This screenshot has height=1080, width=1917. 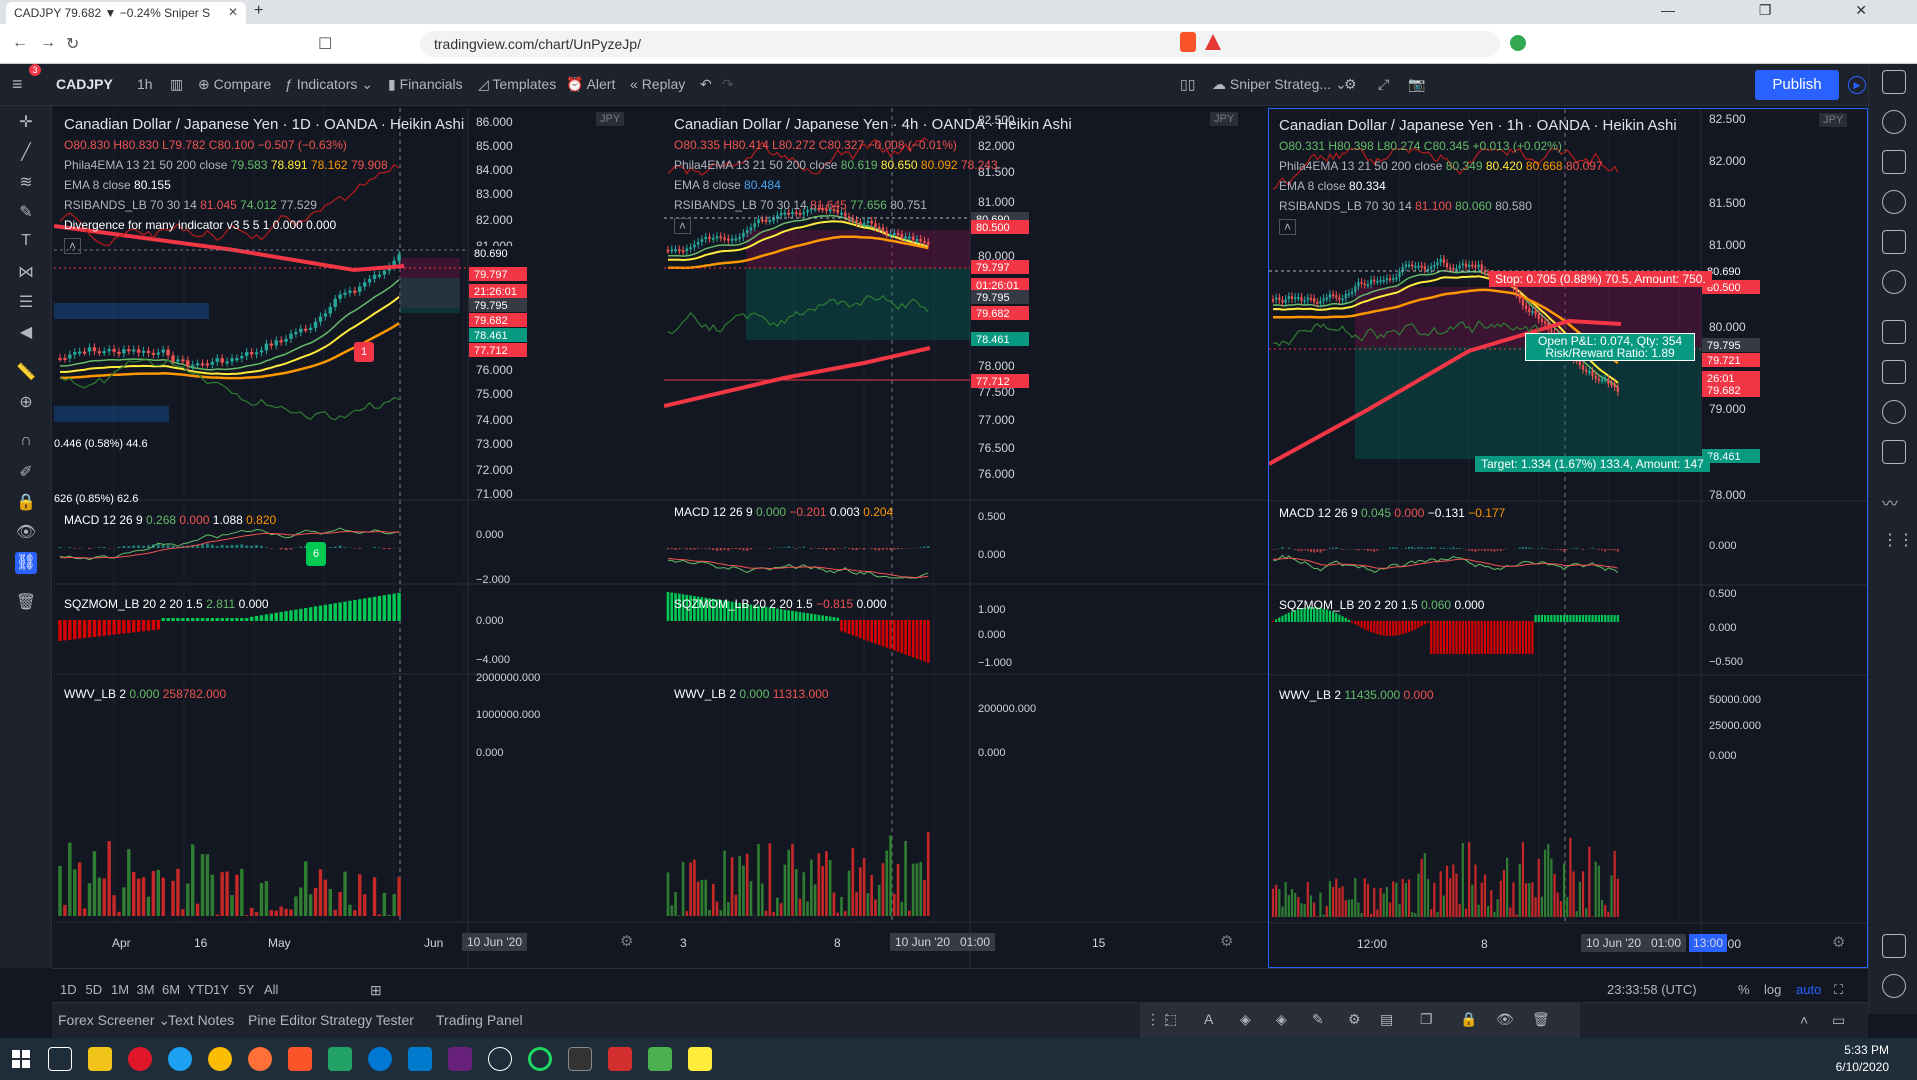 I want to click on browser-tab: CADJPY 79.682 ▼ −0.24% Sniper S ✕, so click(x=126, y=13).